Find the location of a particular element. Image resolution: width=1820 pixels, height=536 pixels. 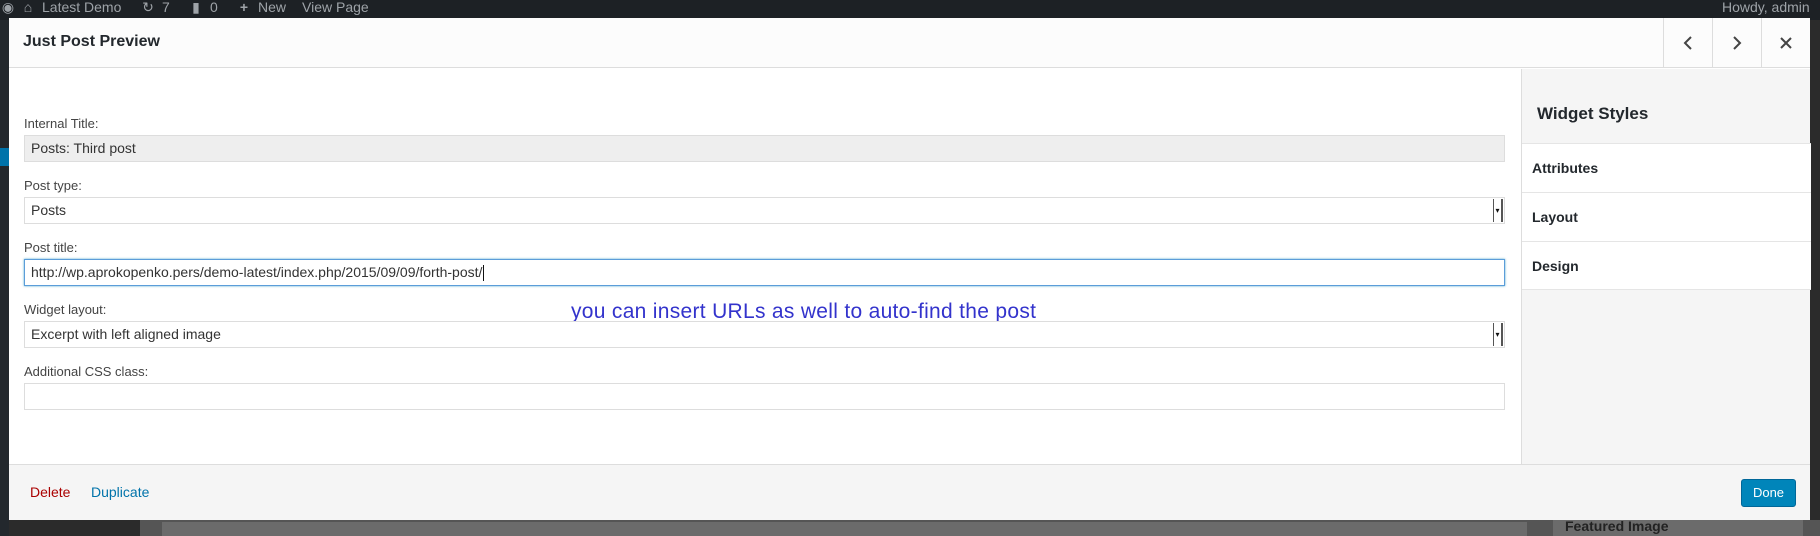

admin-menu is located at coordinates (4, 278).